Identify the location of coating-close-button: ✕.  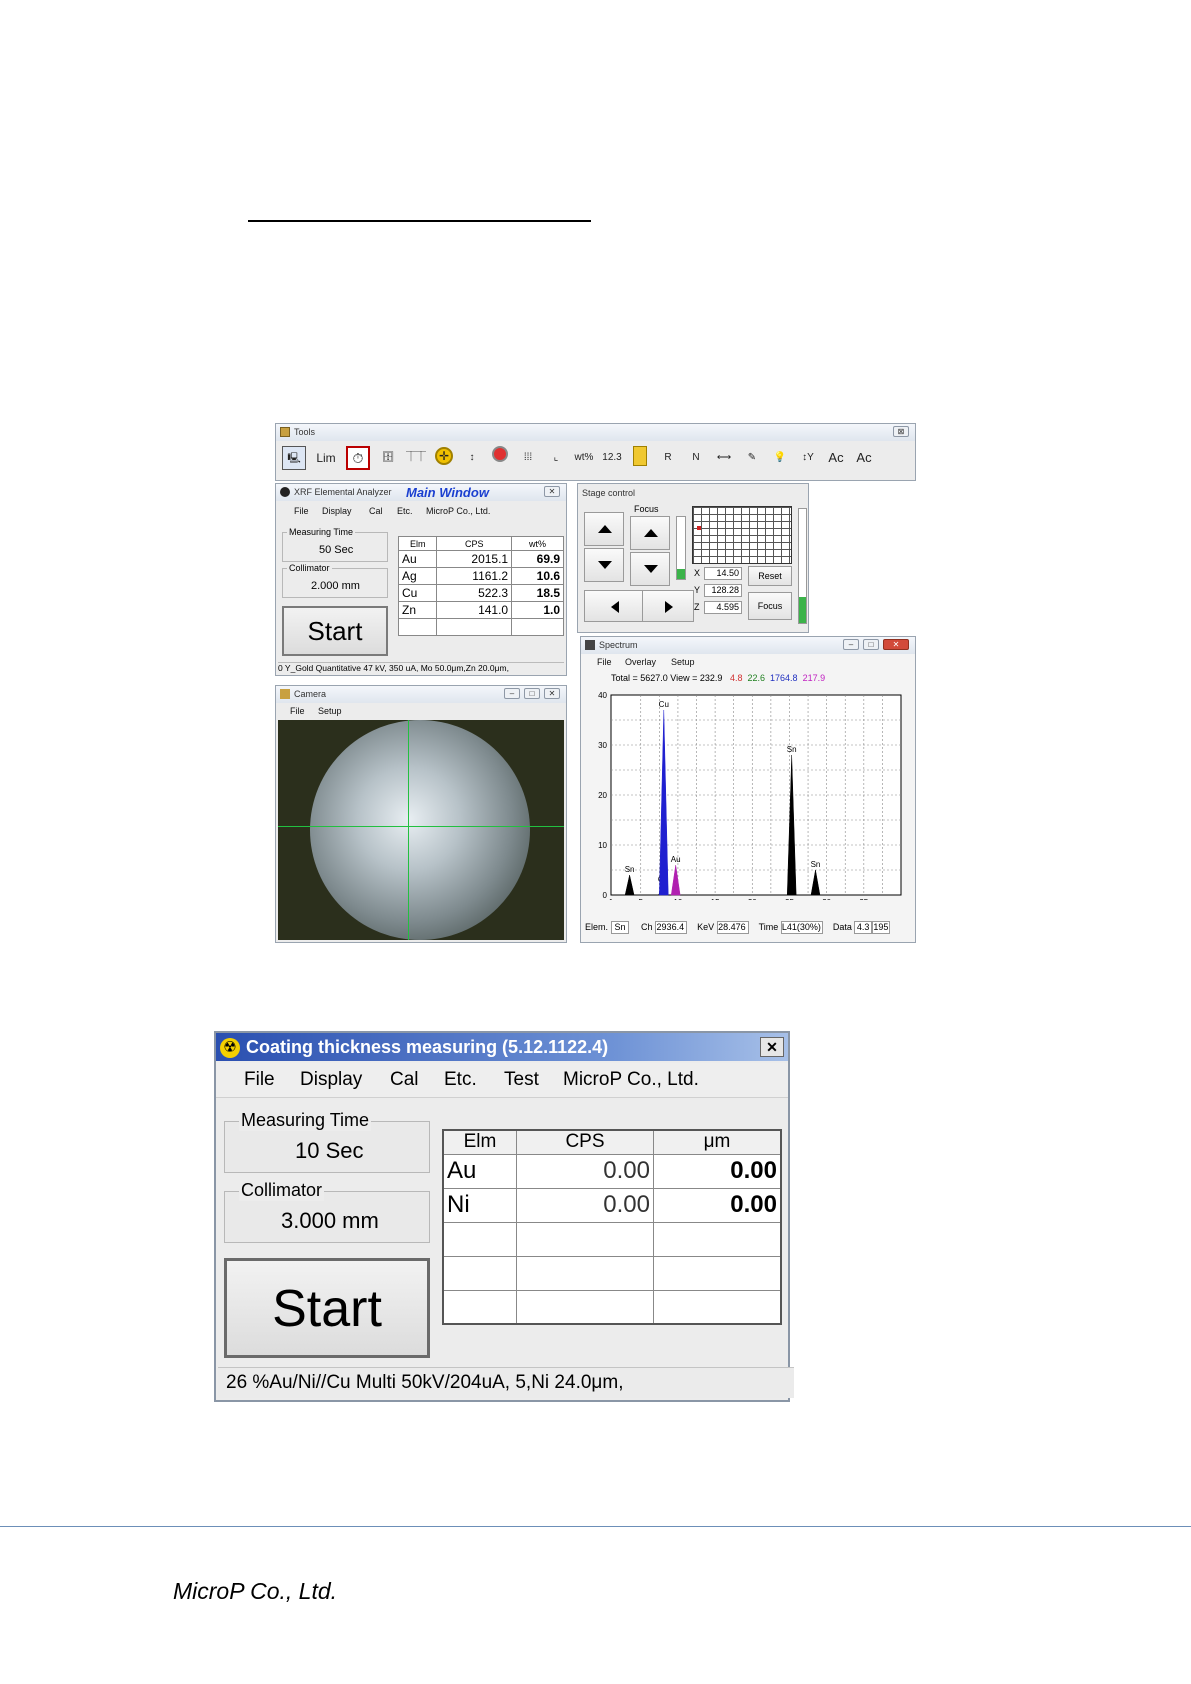
(772, 1047).